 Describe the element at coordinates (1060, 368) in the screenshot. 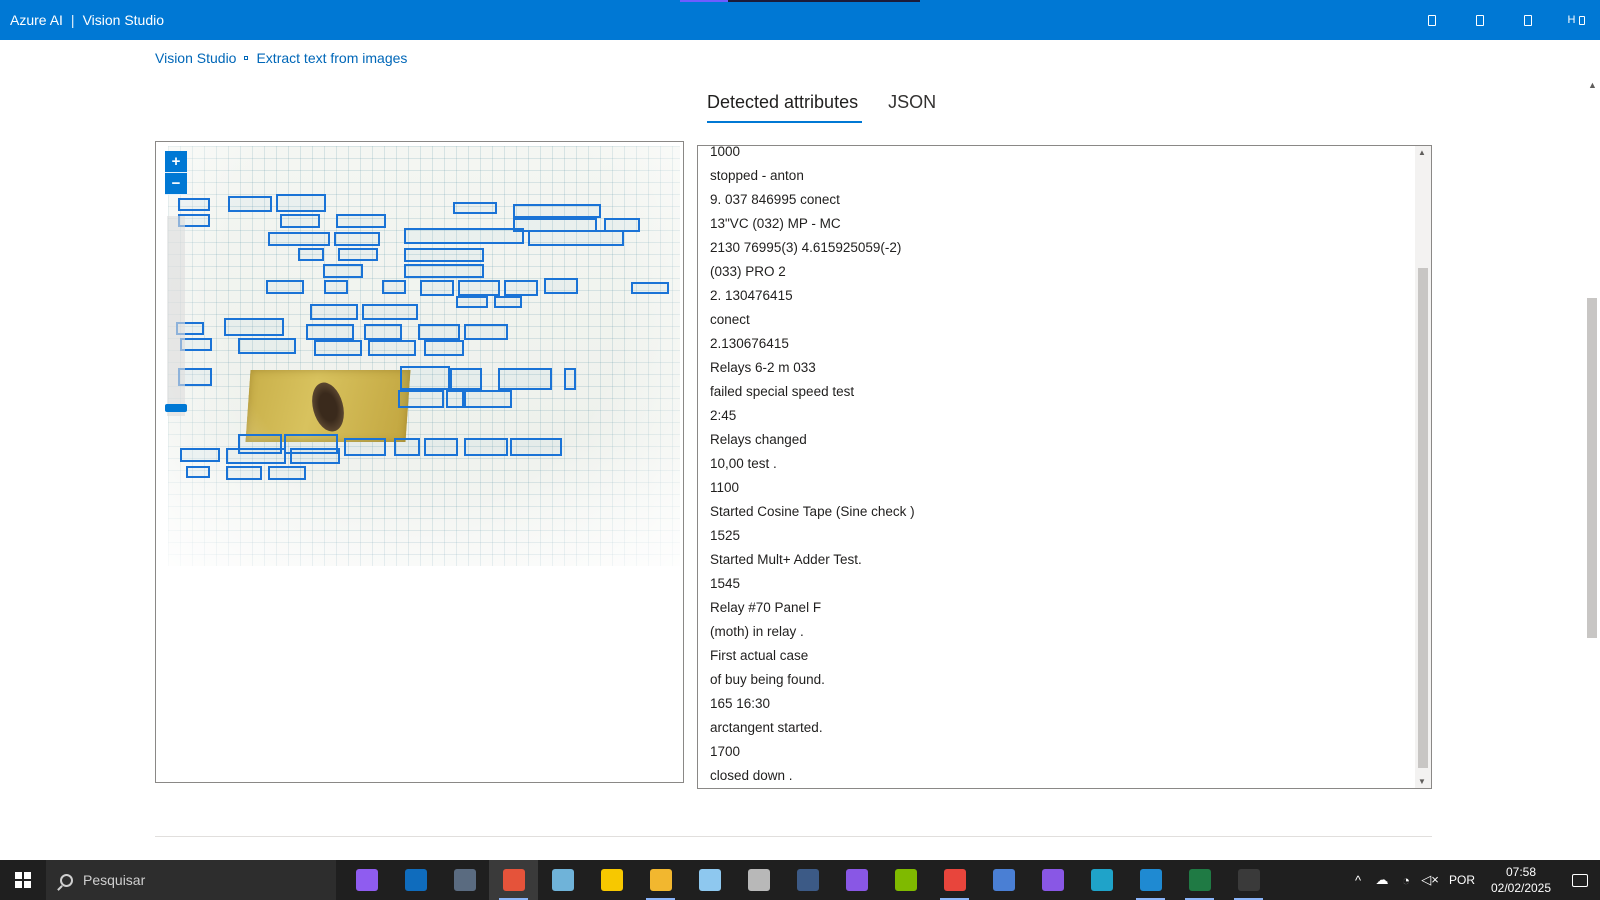

I see `detected-text-line: Relays 6-2 m 033` at that location.